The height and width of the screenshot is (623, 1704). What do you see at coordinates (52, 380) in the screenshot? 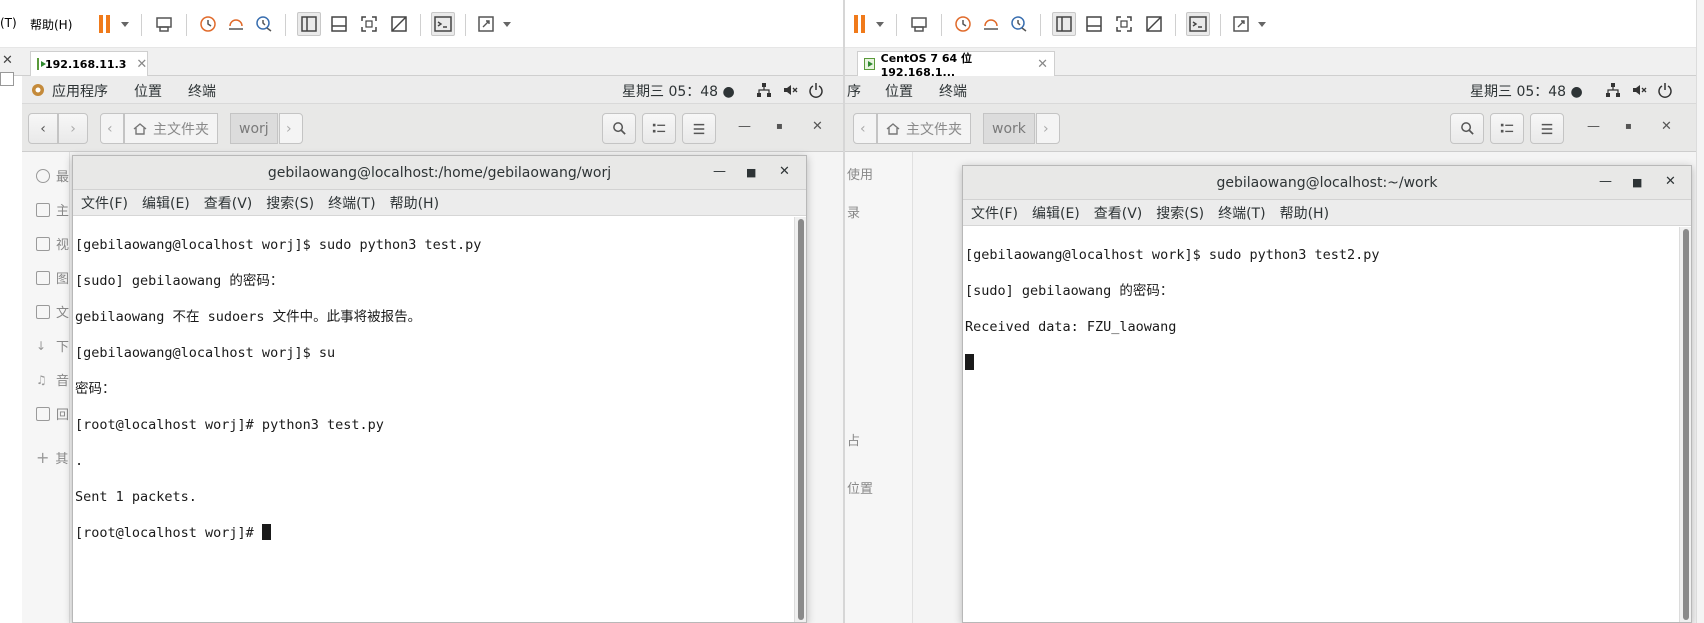
I see `sidebar-item-music: ♫ 音` at bounding box center [52, 380].